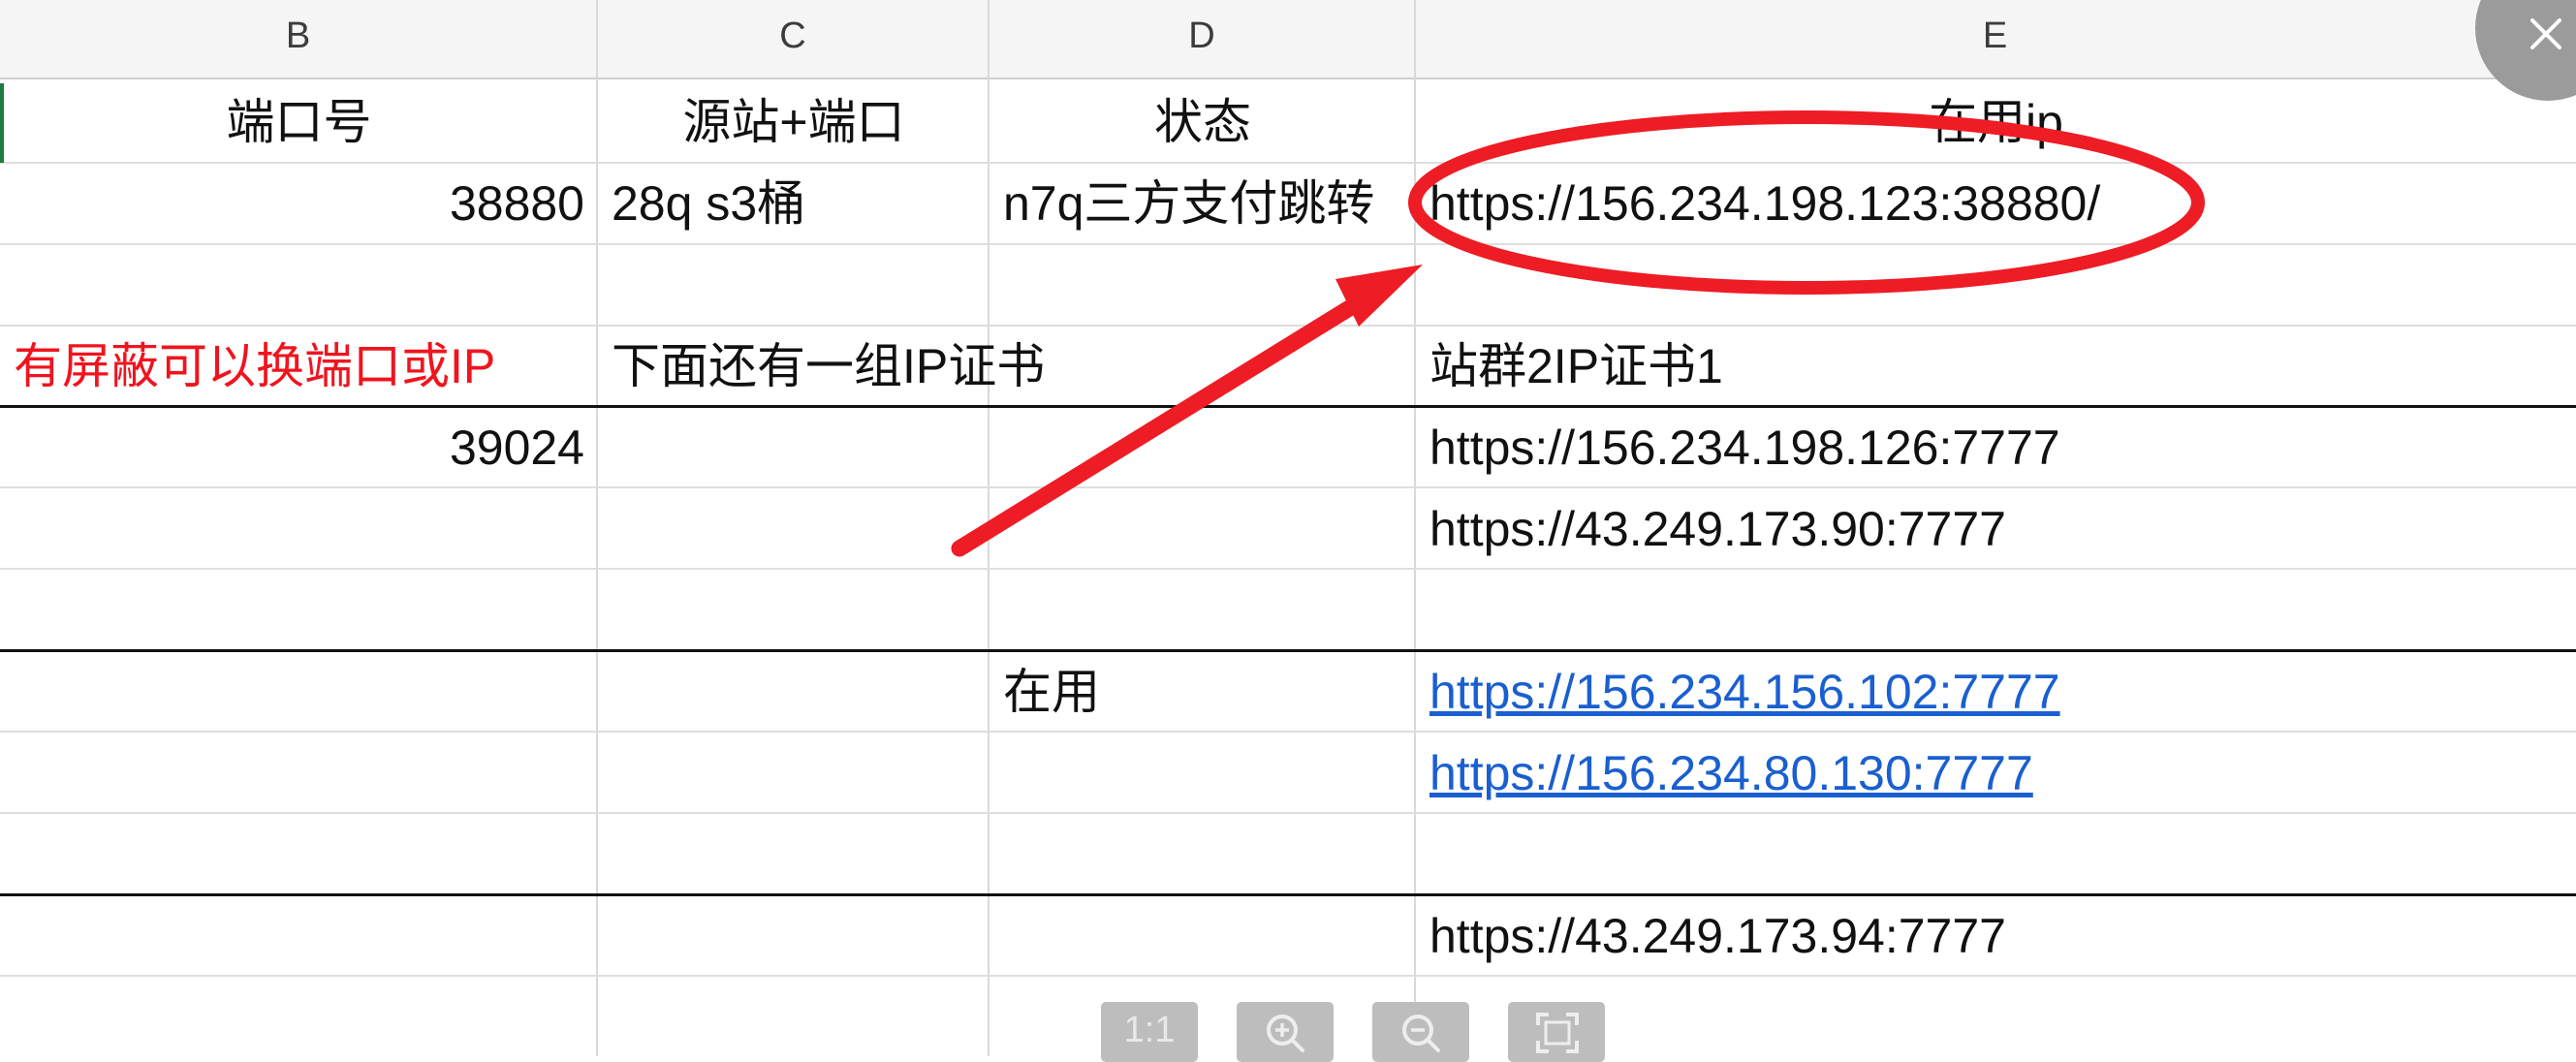  Describe the element at coordinates (1996, 773) in the screenshot. I see `cell-e-ip-link: https://156.234.80.130:7777` at that location.